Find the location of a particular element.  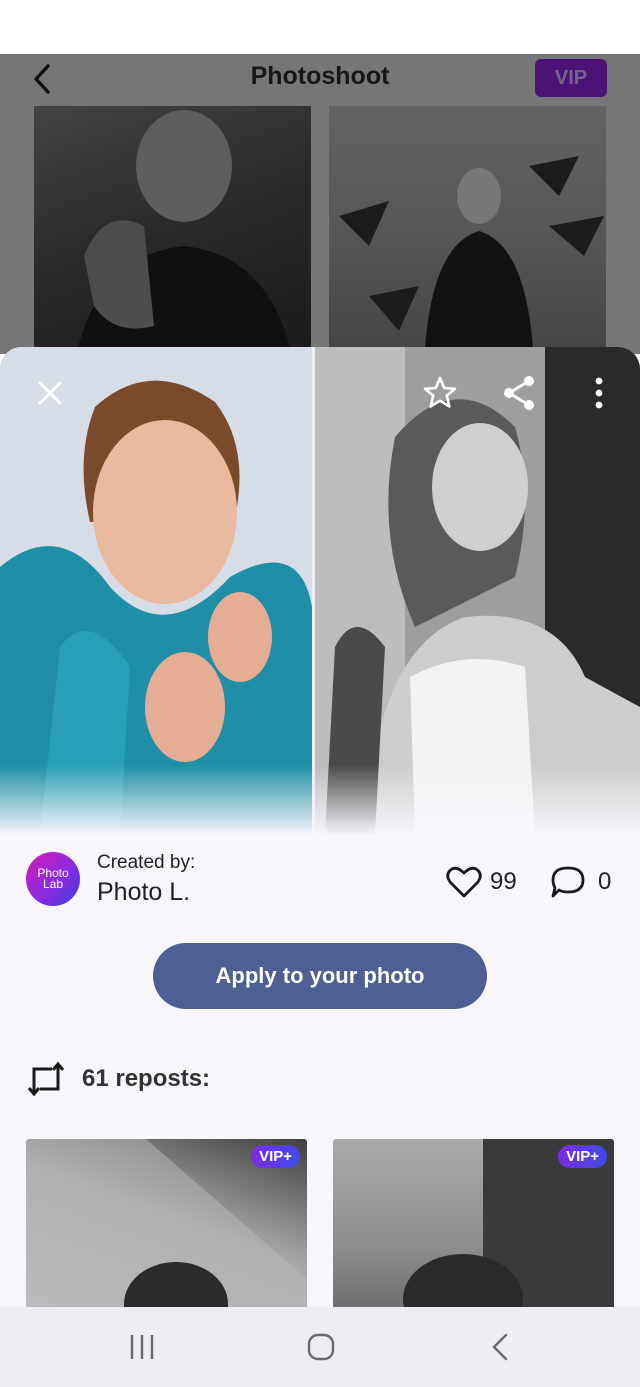

comment-icon is located at coordinates (568, 882).